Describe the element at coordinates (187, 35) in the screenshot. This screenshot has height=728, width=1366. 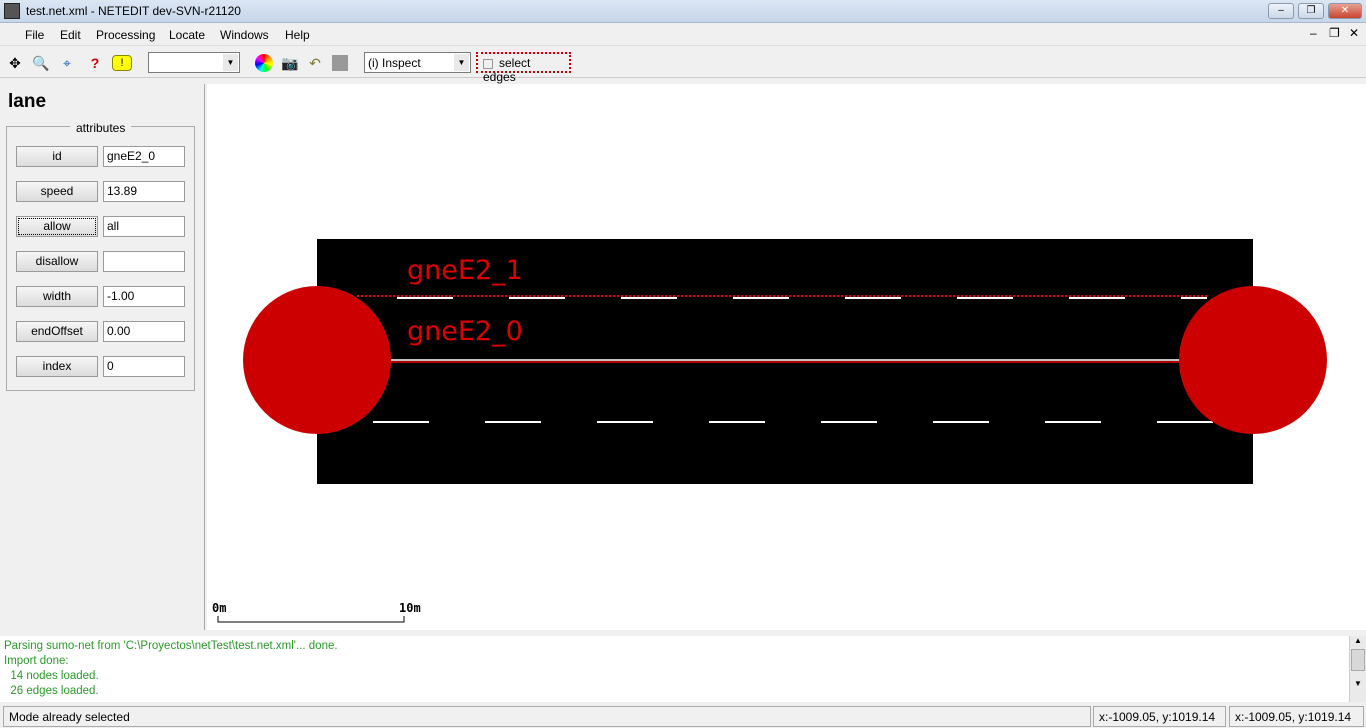
I see `menu-locate: Locate` at that location.